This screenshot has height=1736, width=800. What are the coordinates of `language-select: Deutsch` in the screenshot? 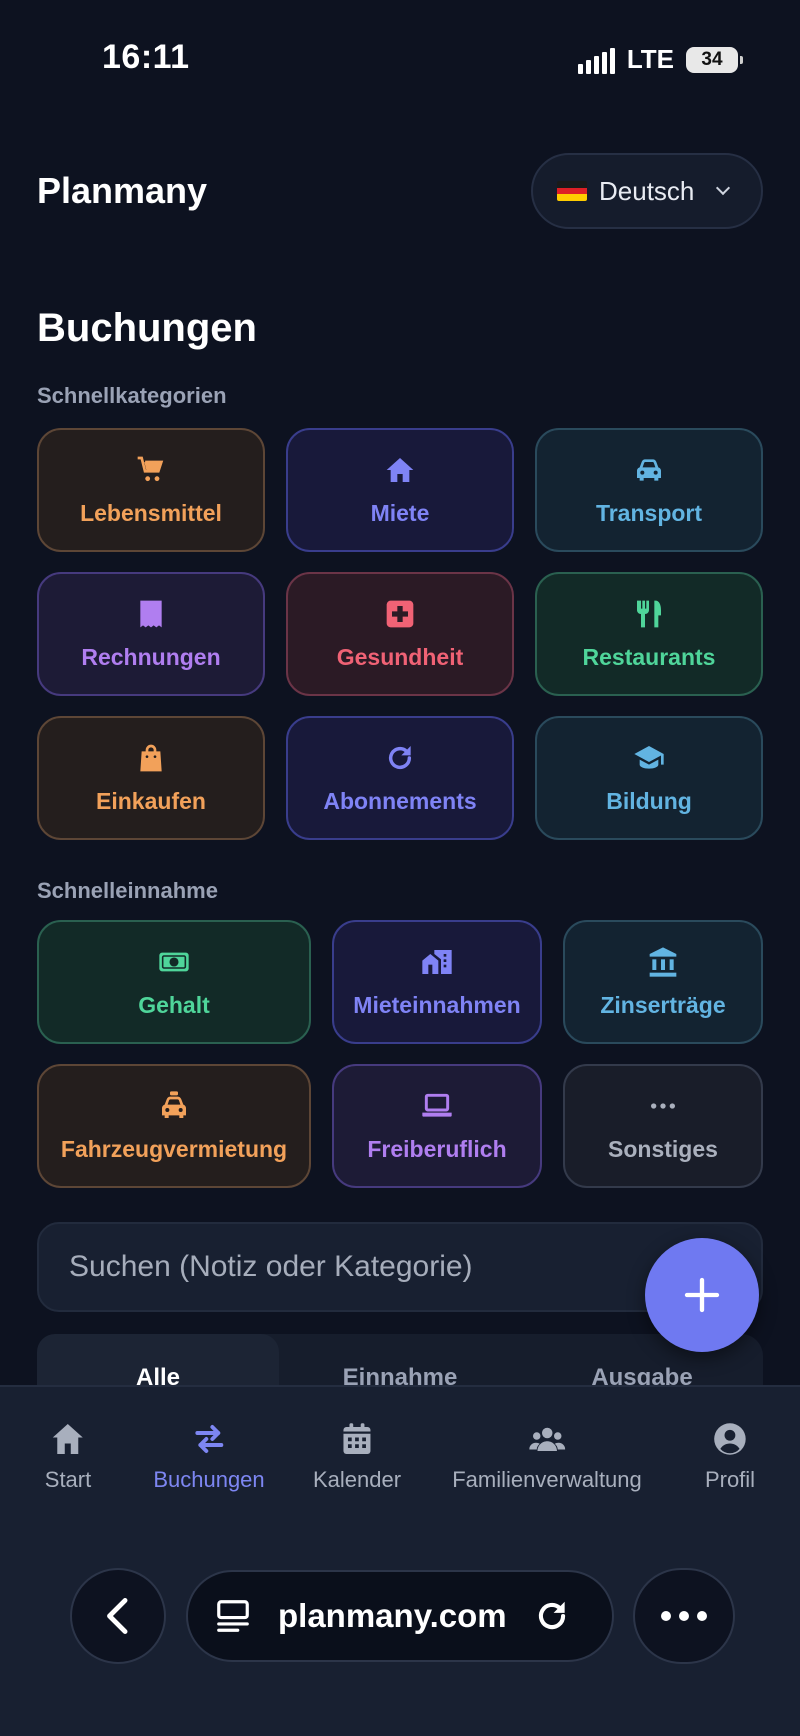 It's located at (647, 191).